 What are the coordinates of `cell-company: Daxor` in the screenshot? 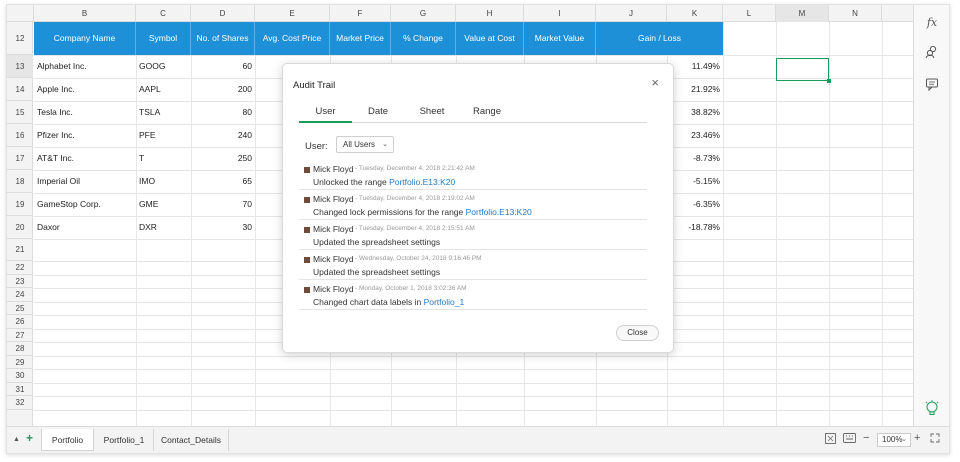 It's located at (85, 227).